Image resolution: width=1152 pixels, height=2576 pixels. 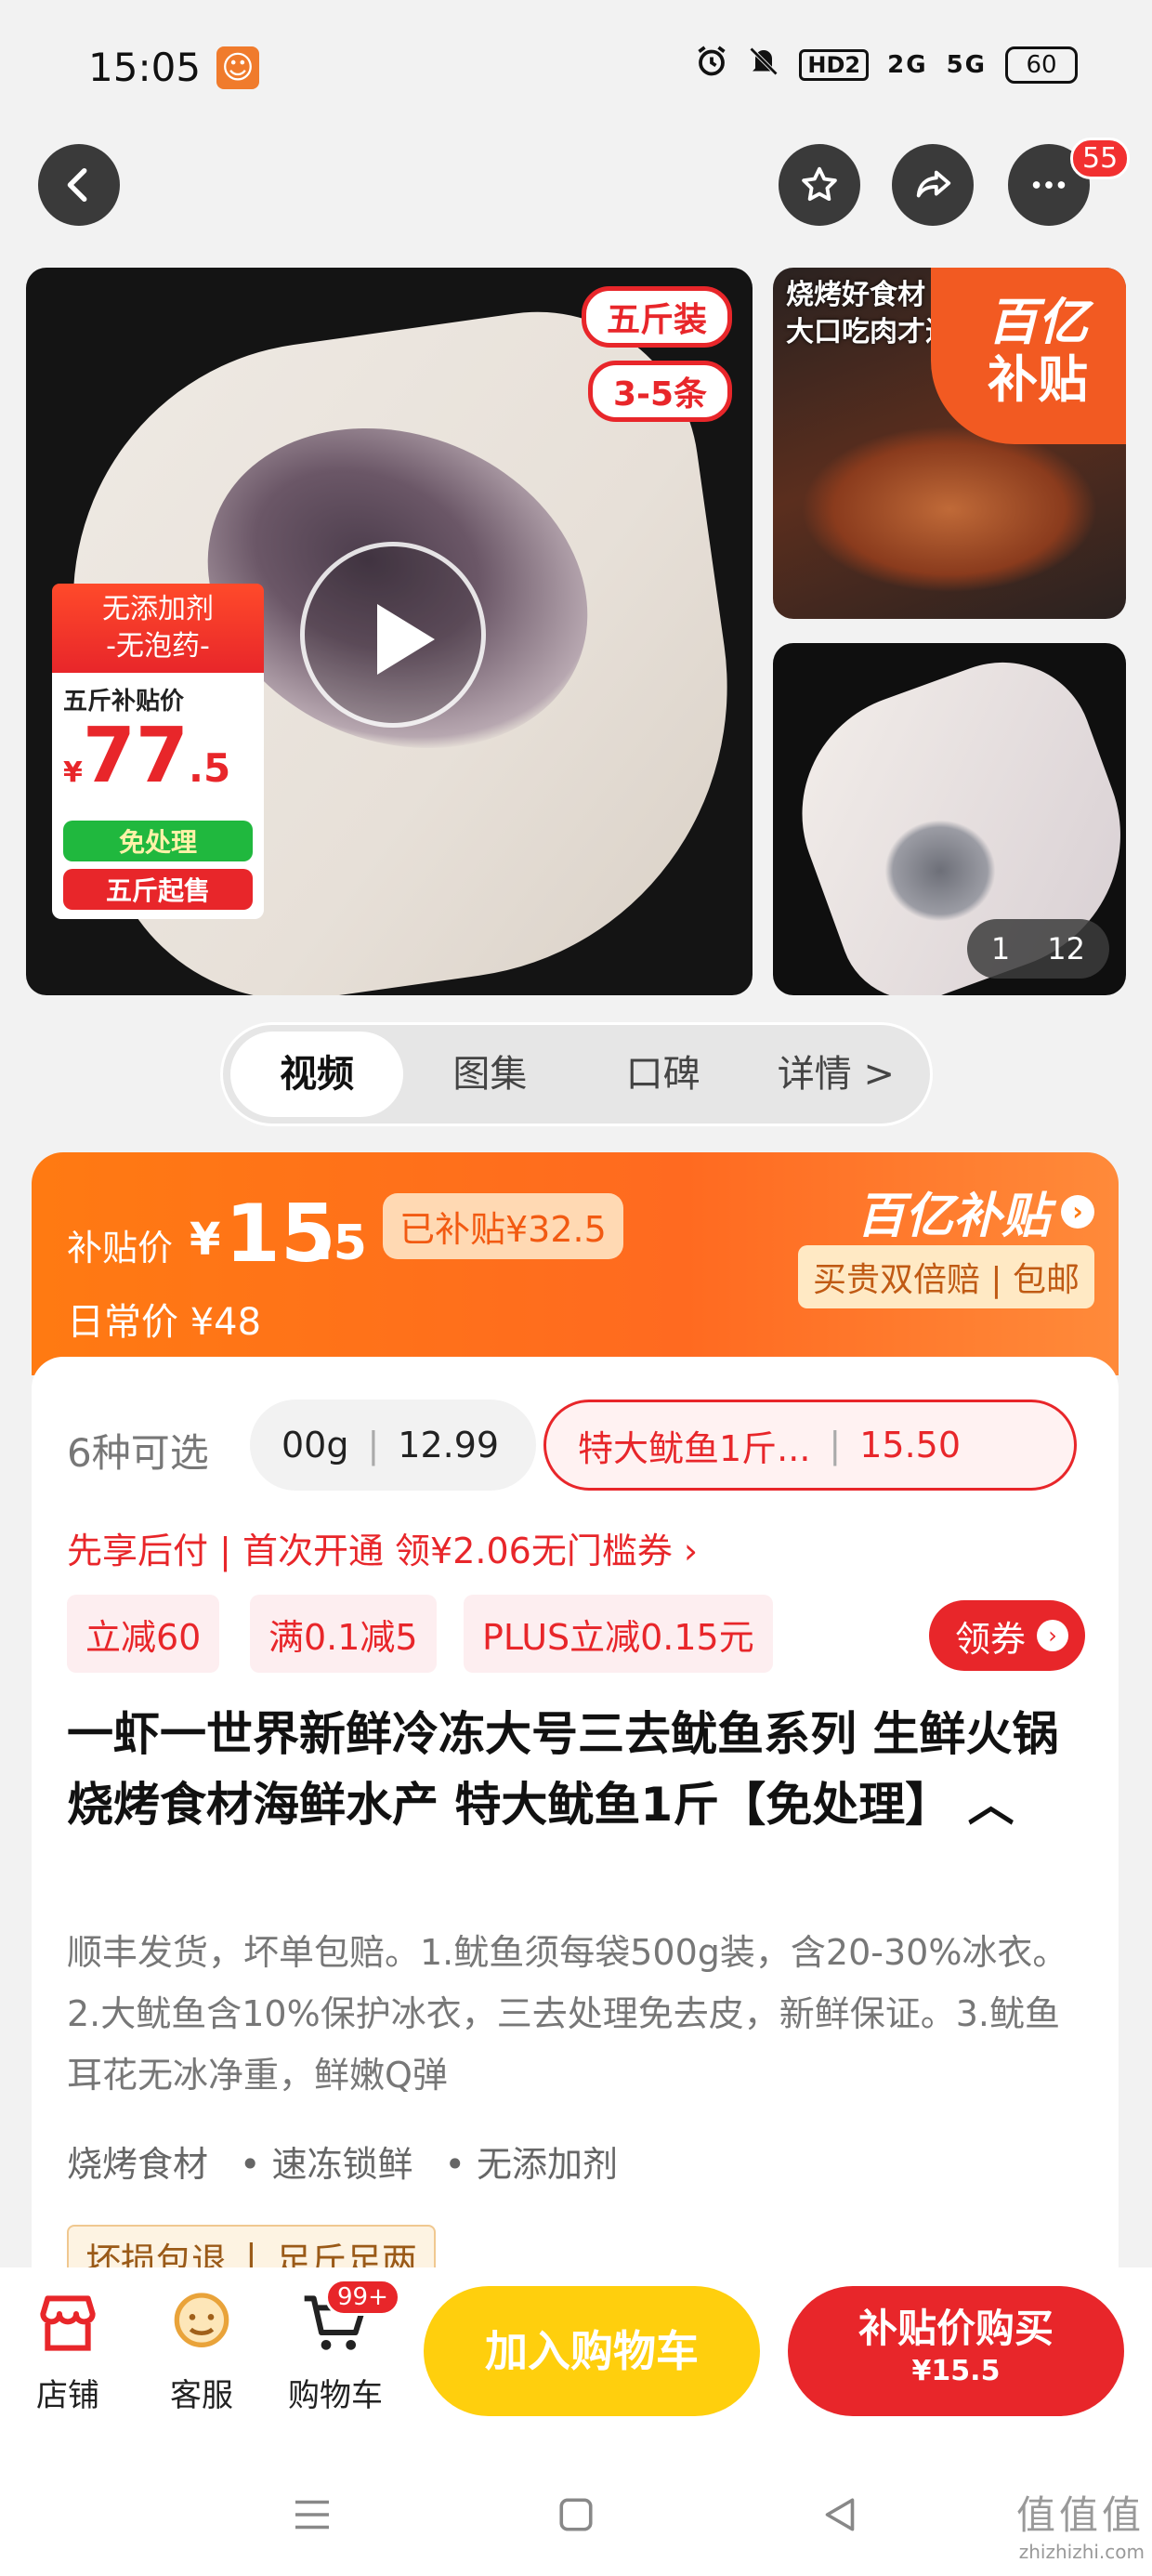 I want to click on daily-price: 日常价 ¥48, so click(x=164, y=1322).